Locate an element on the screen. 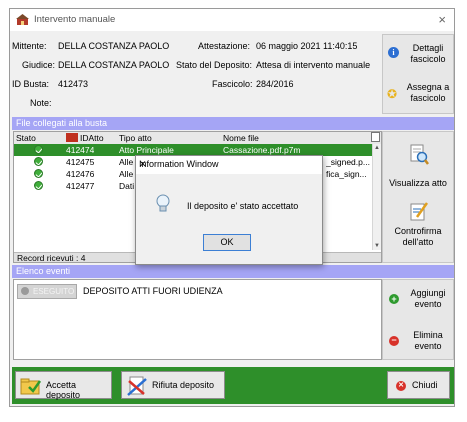 This screenshot has height=422, width=467. row-idatto: 412474 is located at coordinates (80, 150).